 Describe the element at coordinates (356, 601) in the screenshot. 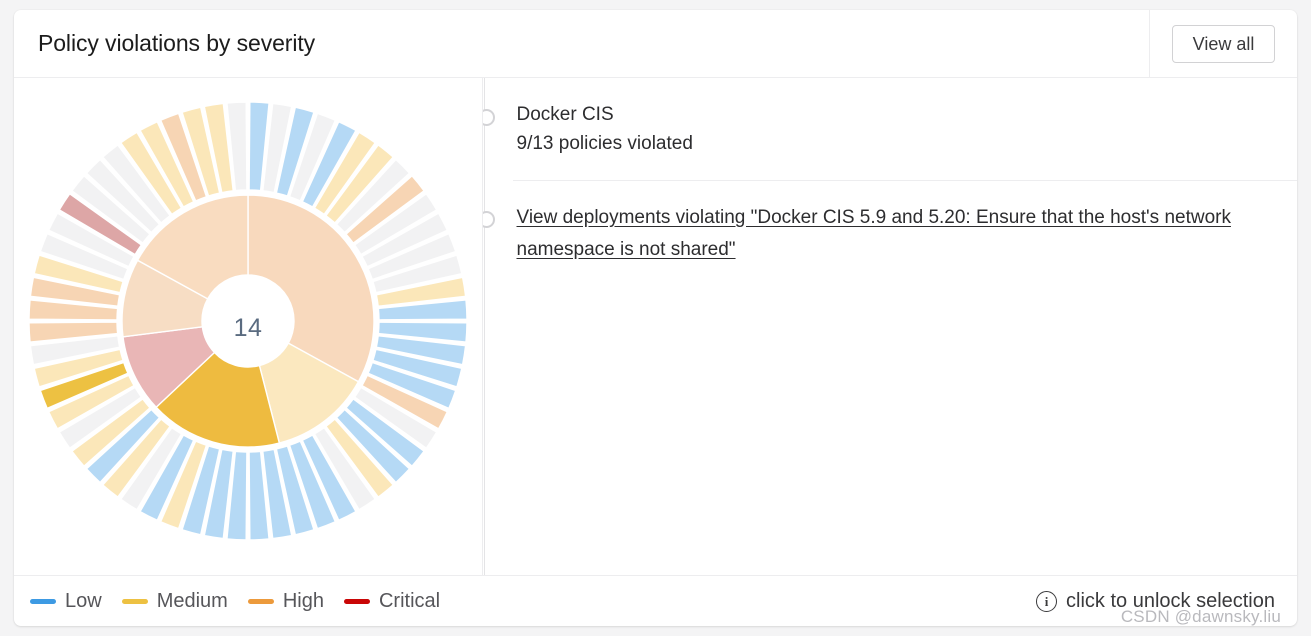

I see `legend-swatch-critical` at that location.